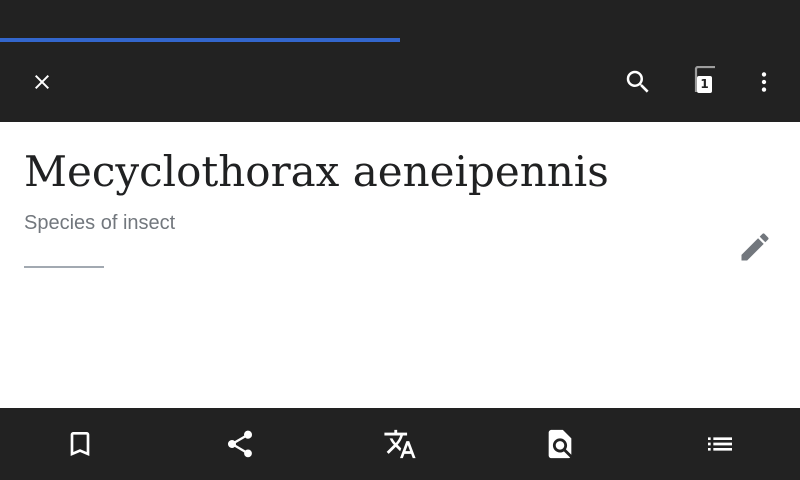 This screenshot has width=800, height=480. I want to click on language-button, so click(400, 444).